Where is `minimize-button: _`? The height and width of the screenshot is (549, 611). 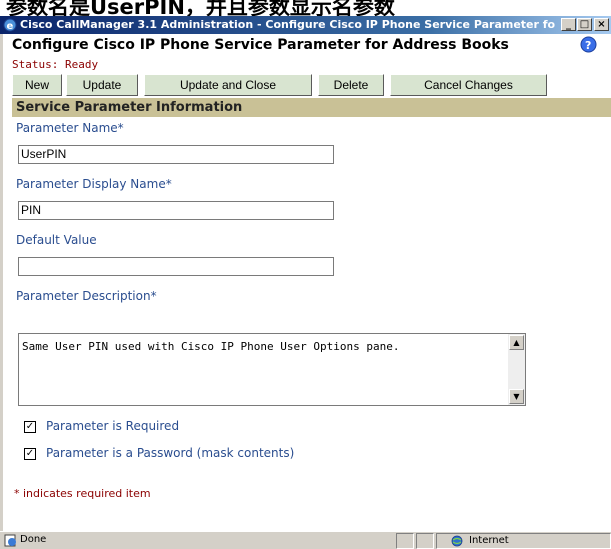 minimize-button: _ is located at coordinates (568, 24).